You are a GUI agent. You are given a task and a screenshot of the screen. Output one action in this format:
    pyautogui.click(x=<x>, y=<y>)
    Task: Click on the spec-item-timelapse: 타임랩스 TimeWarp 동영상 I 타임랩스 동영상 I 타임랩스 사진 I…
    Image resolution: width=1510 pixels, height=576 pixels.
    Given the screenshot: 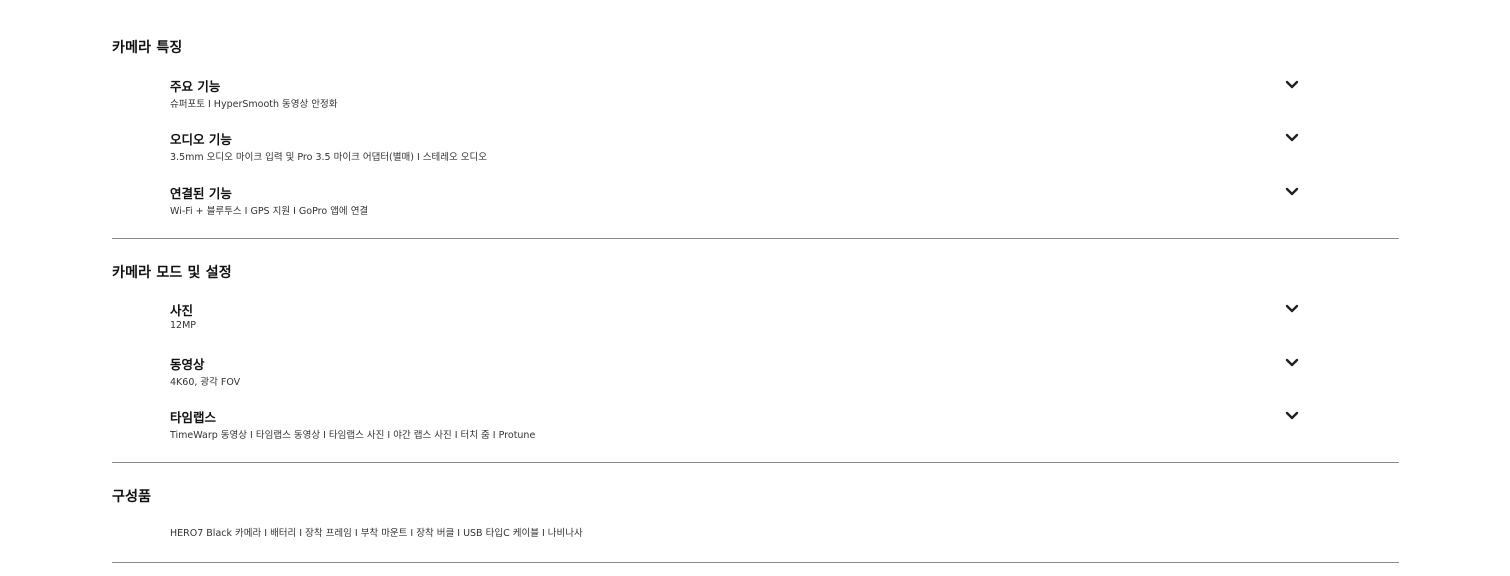 What is the action you would take?
    pyautogui.click(x=740, y=427)
    